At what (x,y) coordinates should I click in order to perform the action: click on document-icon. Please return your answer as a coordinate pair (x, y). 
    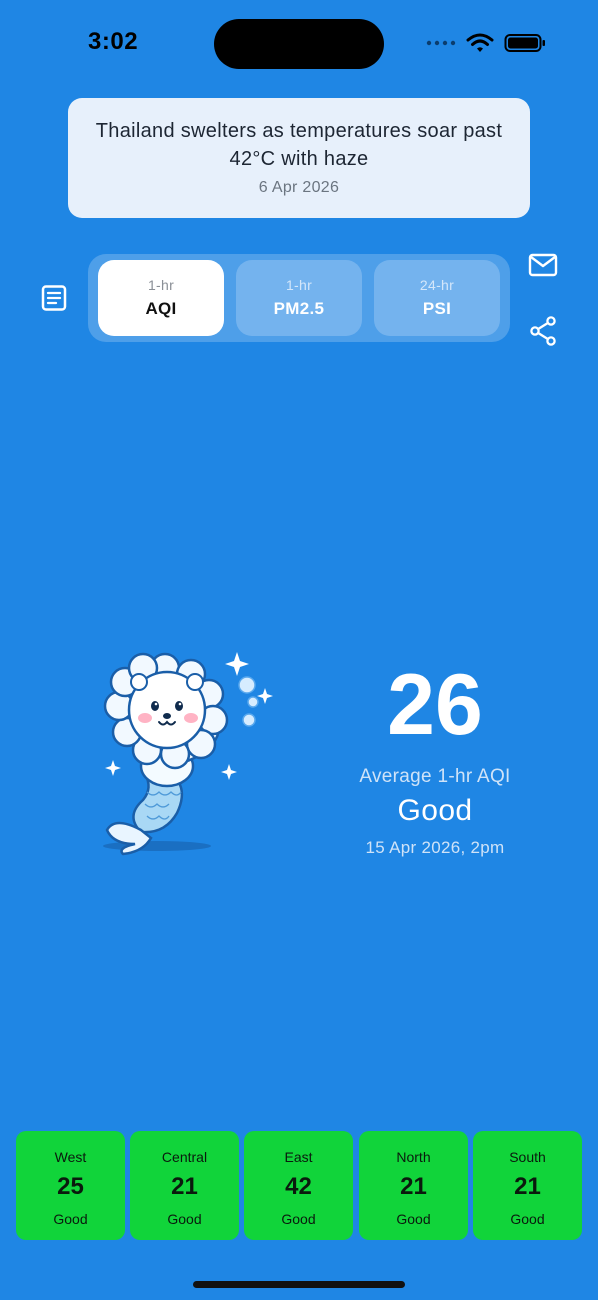
    Looking at the image, I should click on (54, 298).